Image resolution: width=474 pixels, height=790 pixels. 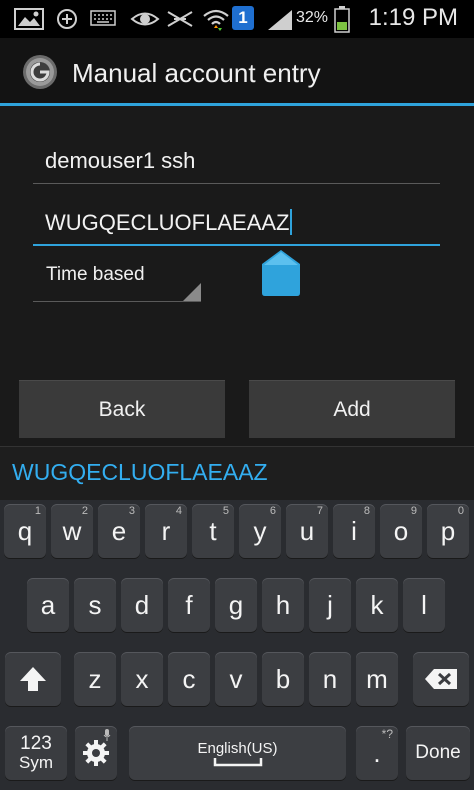 I want to click on done-key-label: Done, so click(x=438, y=752).